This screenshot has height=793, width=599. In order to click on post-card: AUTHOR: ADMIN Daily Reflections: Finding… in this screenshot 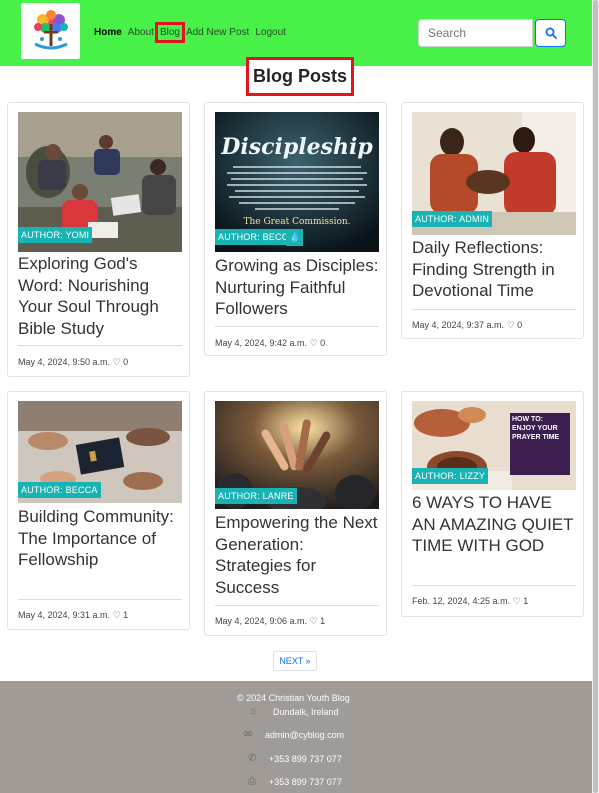, I will do `click(492, 220)`.